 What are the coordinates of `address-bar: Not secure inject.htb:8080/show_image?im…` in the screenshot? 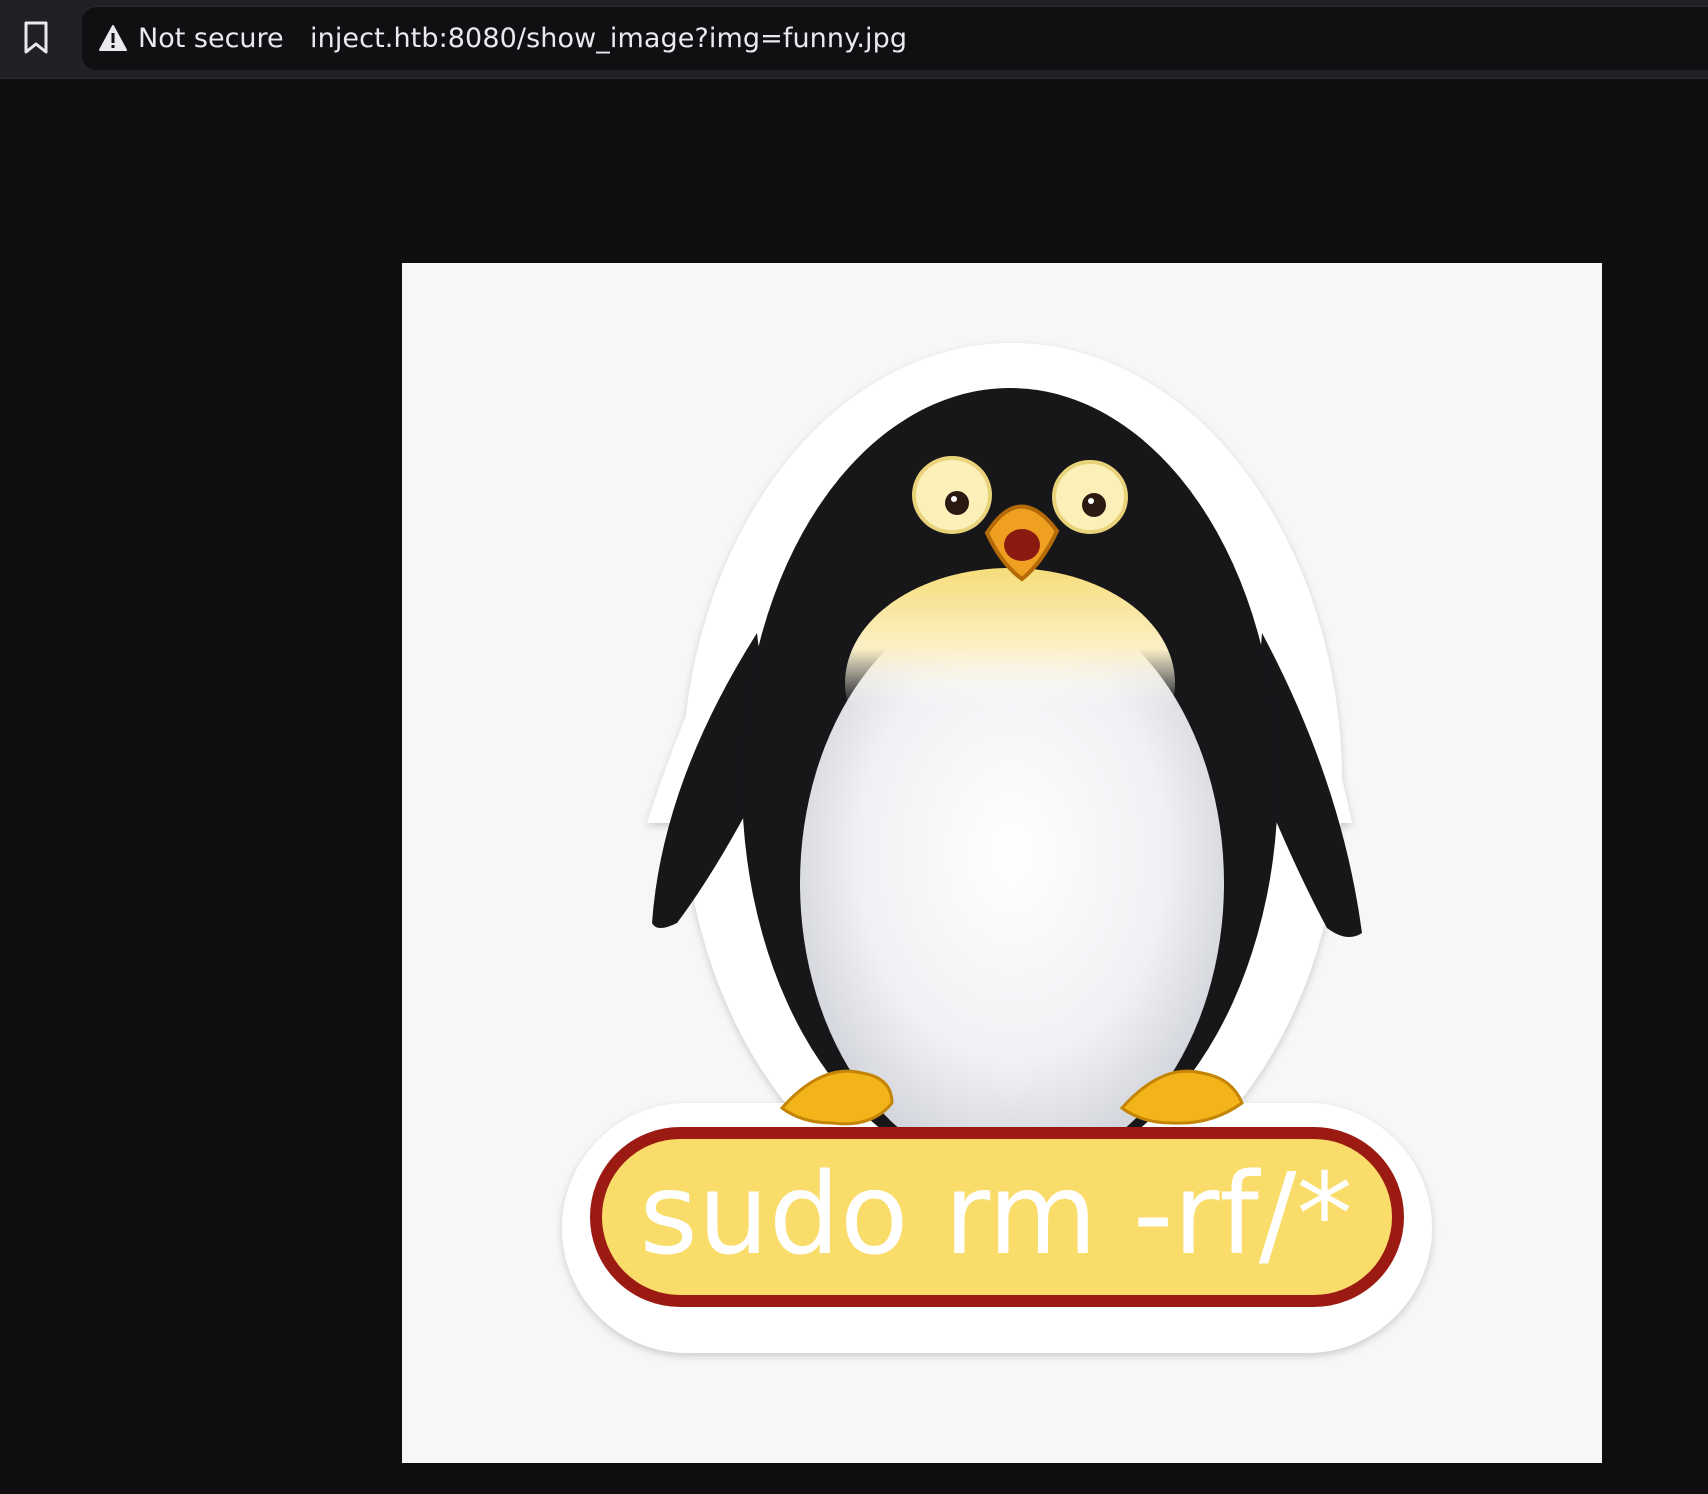 It's located at (895, 38).